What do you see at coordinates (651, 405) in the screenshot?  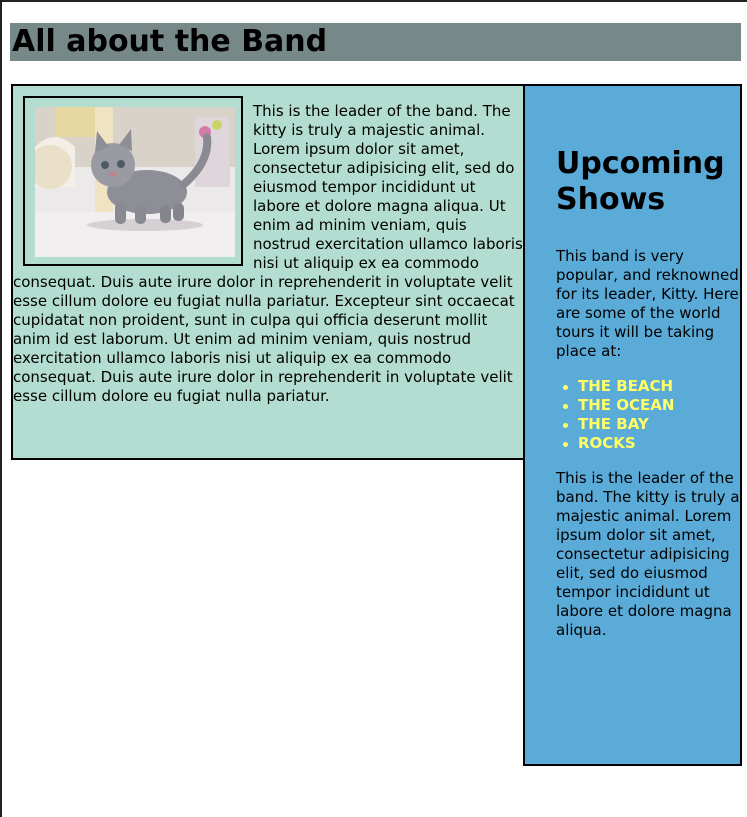 I see `show-item: THE OCEAN` at bounding box center [651, 405].